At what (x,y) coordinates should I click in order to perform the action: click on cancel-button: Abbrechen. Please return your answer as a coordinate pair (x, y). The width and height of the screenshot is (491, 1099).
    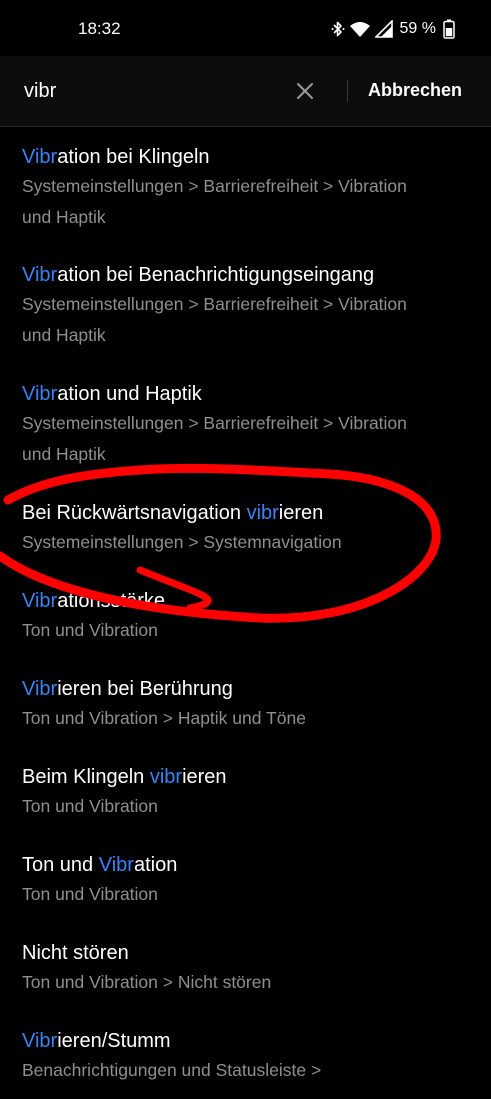
    Looking at the image, I should click on (415, 90).